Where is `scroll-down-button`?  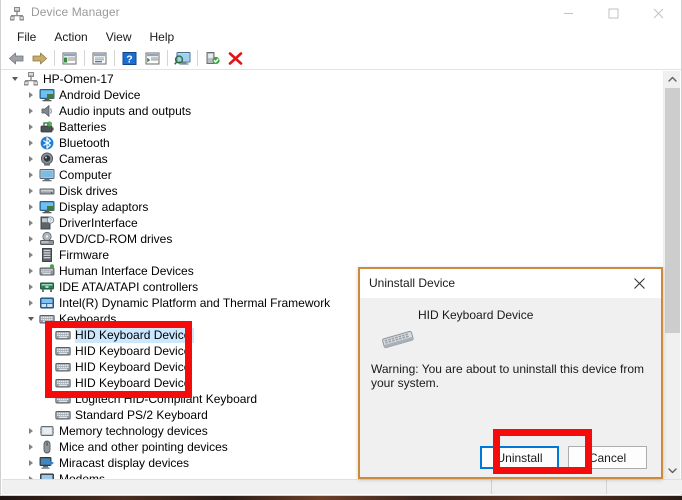 scroll-down-button is located at coordinates (672, 470).